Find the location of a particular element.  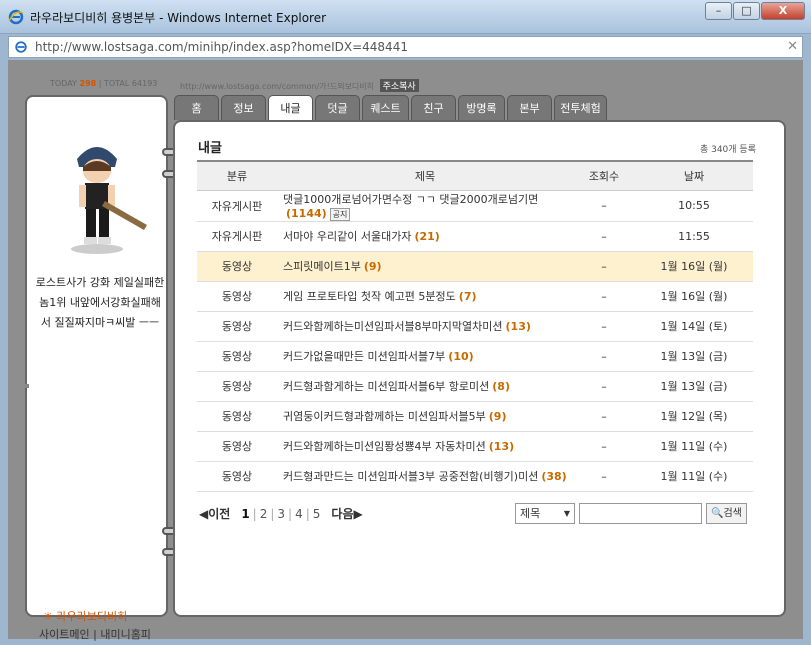

col-category: 분류 is located at coordinates (237, 175).